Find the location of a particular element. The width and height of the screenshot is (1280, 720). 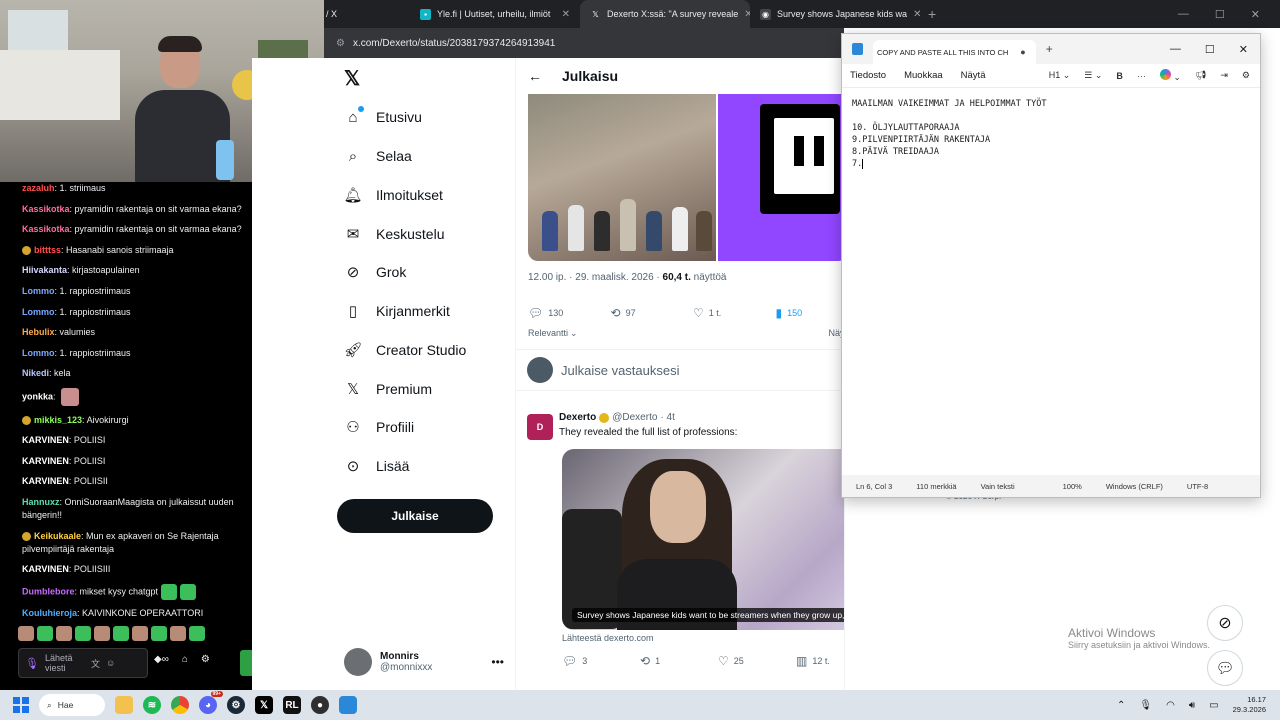

obs-icon: ● is located at coordinates (320, 705).